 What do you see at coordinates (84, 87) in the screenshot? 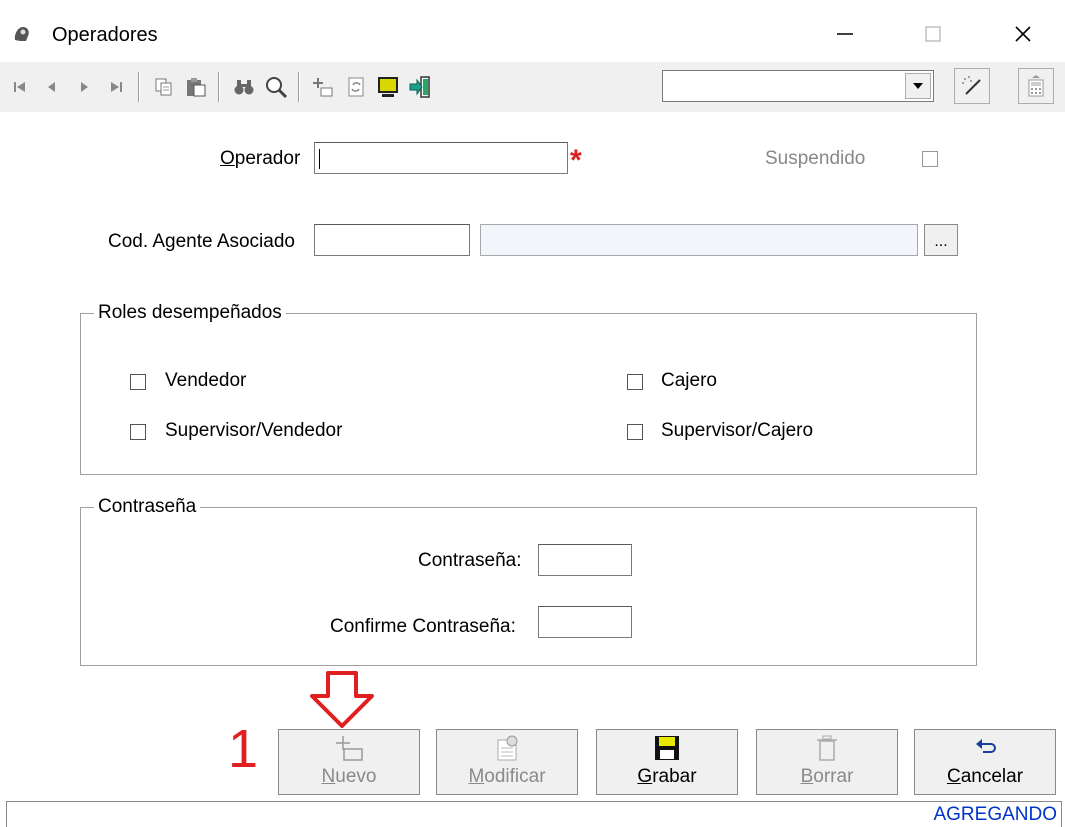
I see `next-record-icon` at bounding box center [84, 87].